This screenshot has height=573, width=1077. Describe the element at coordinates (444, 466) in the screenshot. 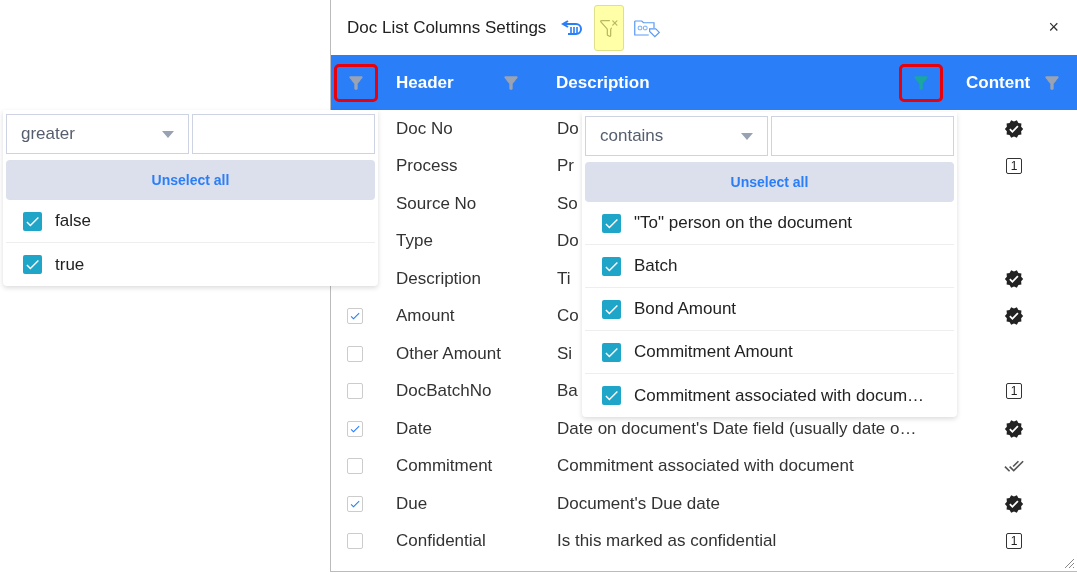

I see `table-cell: Commitment` at that location.